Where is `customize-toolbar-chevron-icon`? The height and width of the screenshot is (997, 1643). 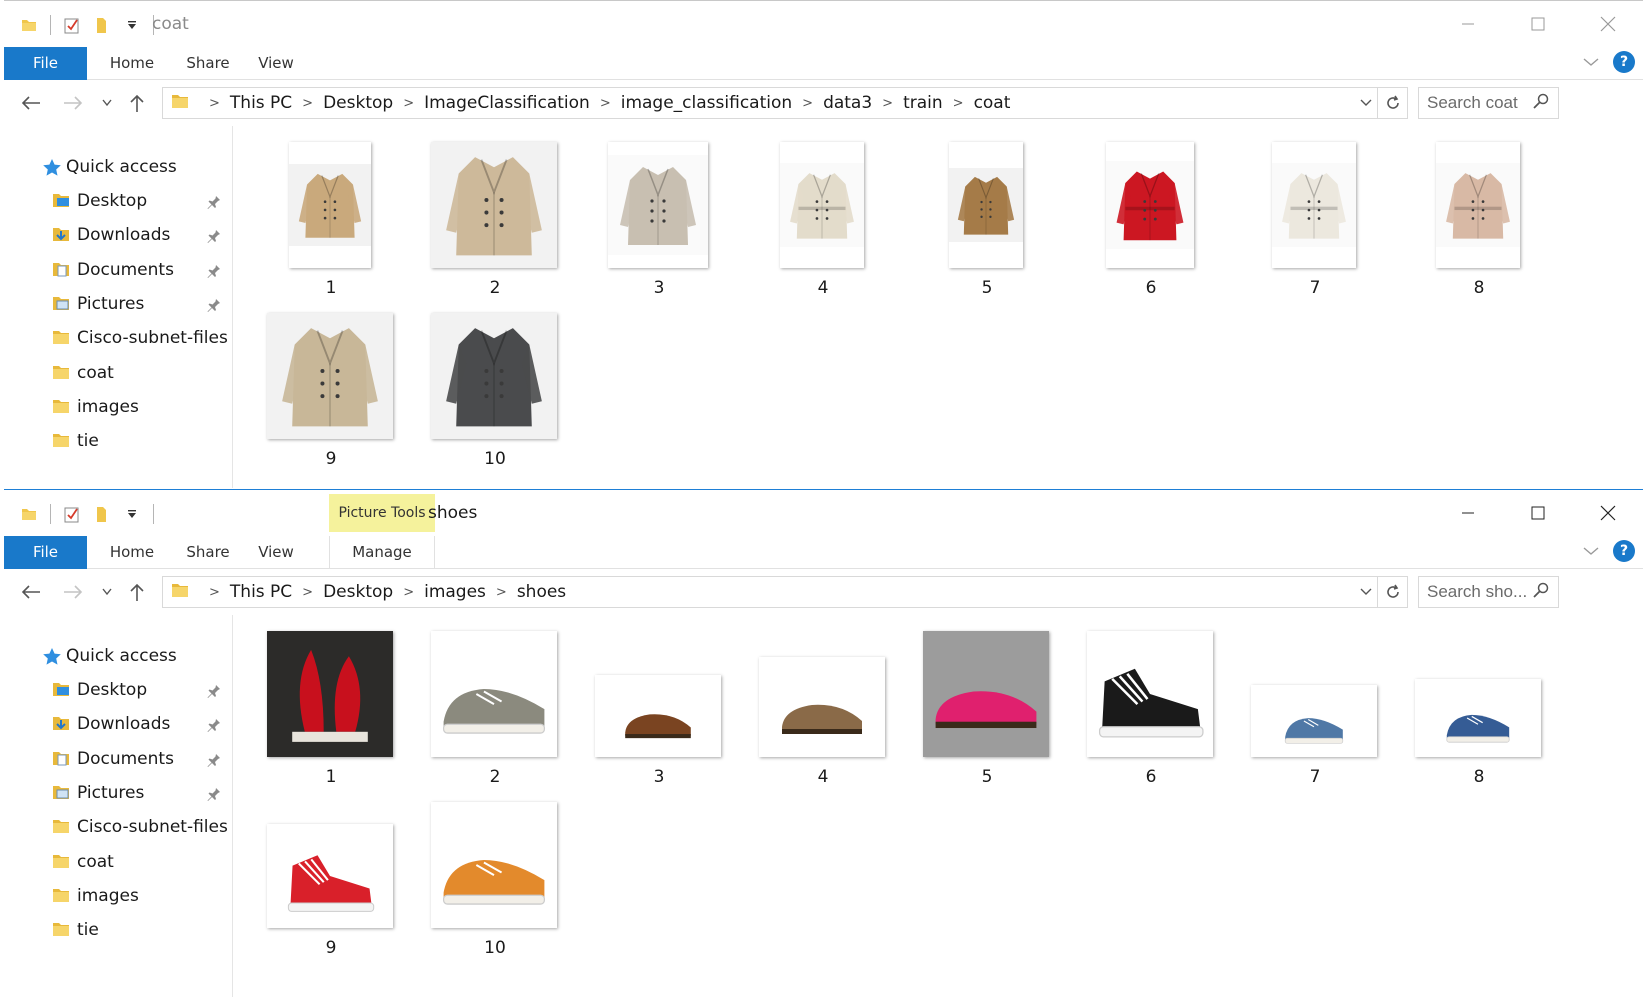
customize-toolbar-chevron-icon is located at coordinates (132, 514).